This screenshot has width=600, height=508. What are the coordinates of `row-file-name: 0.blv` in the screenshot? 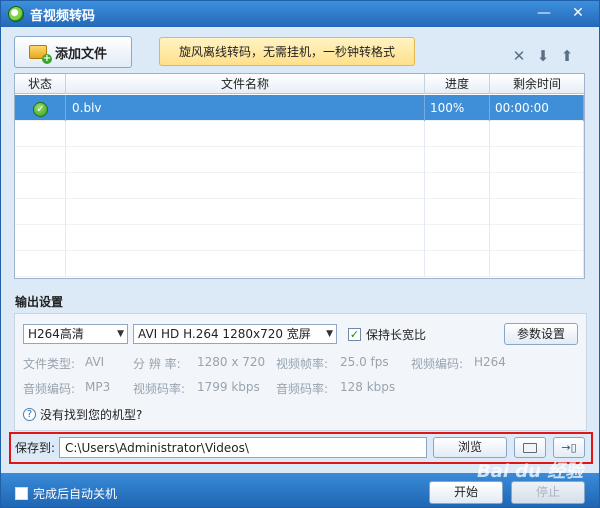 It's located at (245, 108).